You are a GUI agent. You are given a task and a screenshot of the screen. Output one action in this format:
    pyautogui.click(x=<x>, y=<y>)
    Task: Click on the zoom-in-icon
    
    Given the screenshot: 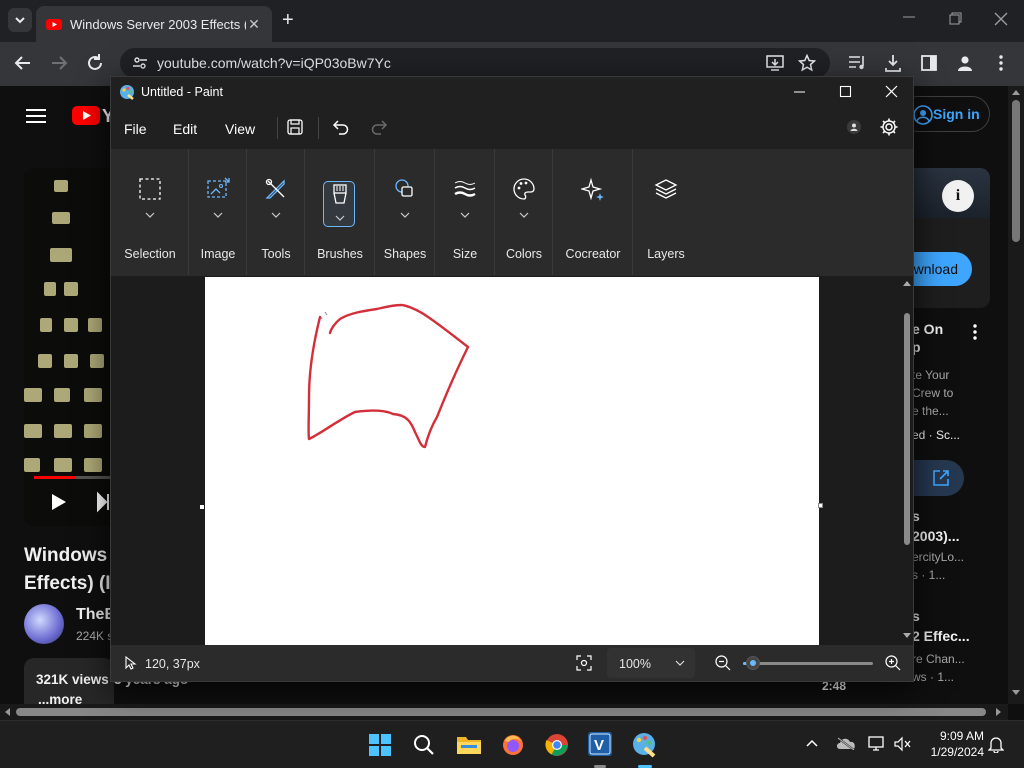 What is the action you would take?
    pyautogui.click(x=893, y=663)
    